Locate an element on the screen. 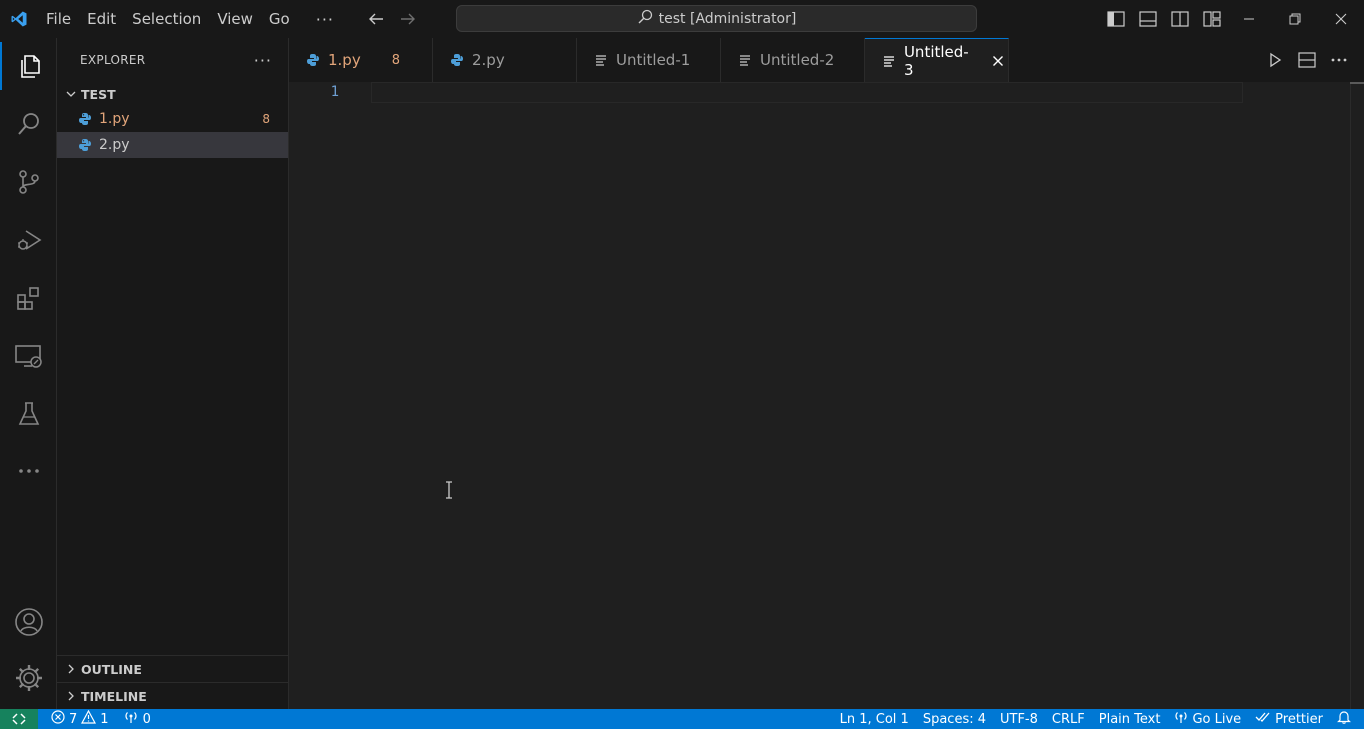 The height and width of the screenshot is (729, 1364). restore-button is located at coordinates (1295, 19).